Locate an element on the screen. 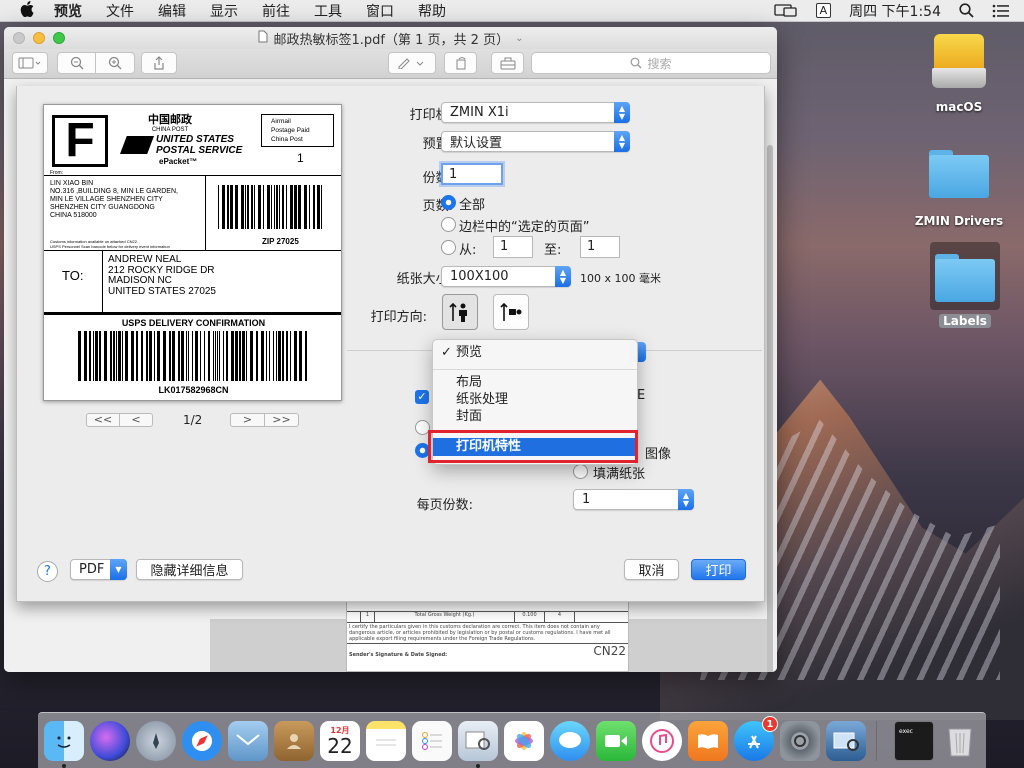 Image resolution: width=1024 pixels, height=768 pixels. pages-from-input: 1 is located at coordinates (513, 247).